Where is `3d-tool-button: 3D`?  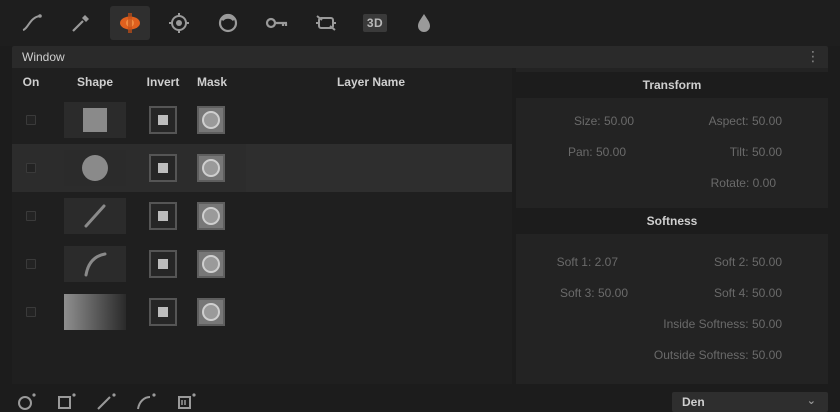
3d-tool-button: 3D is located at coordinates (375, 23).